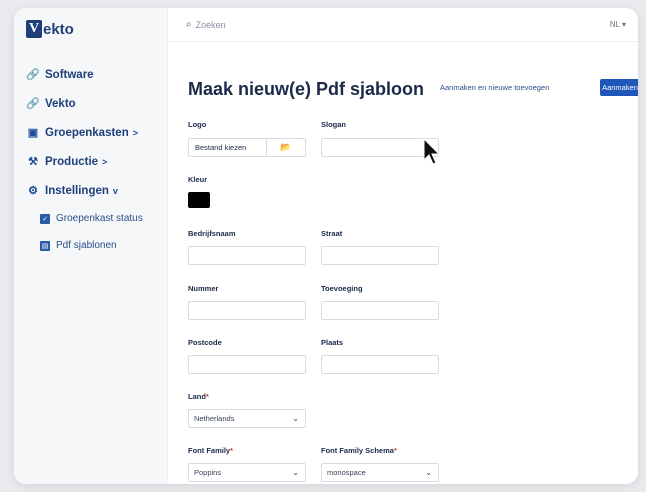 The height and width of the screenshot is (492, 646). What do you see at coordinates (247, 418) in the screenshot?
I see `country-select: Netherlands ⌄` at bounding box center [247, 418].